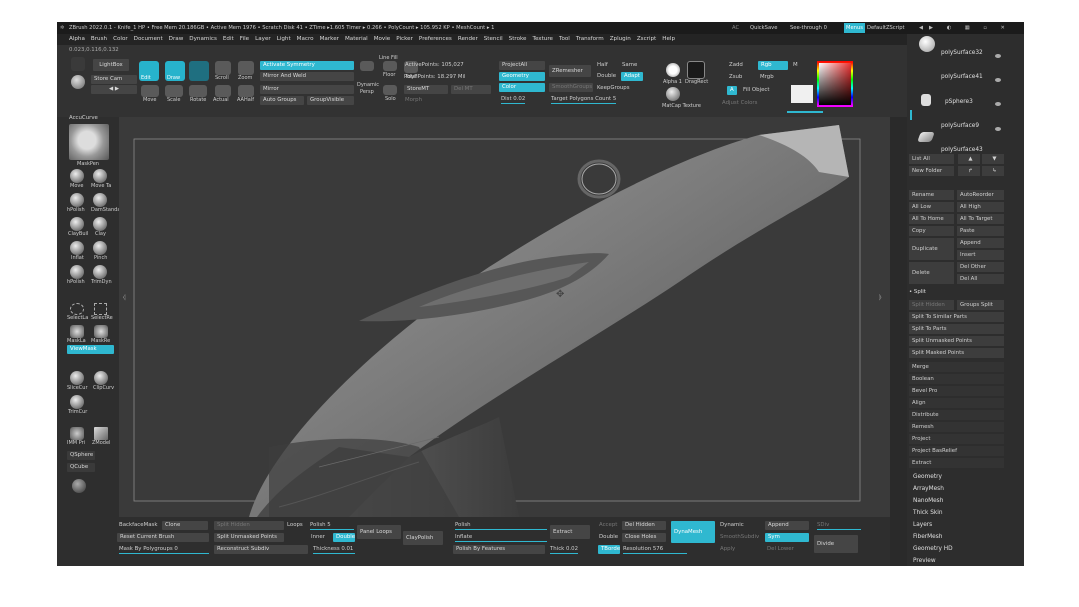 The width and height of the screenshot is (1079, 607). Describe the element at coordinates (931, 231) in the screenshot. I see `copy-button: Copy` at that location.